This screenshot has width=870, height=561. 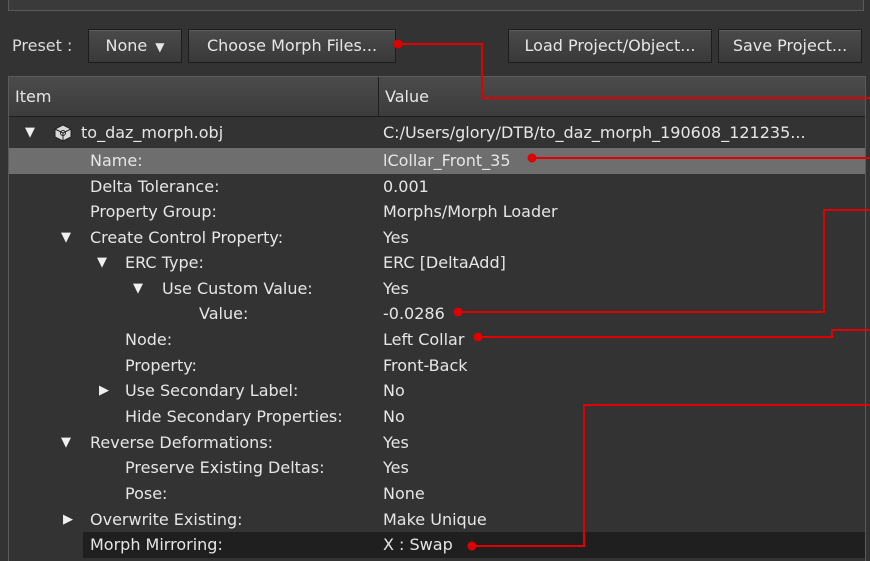 I want to click on tree-row-name: Name: lCollar_Front_35, so click(x=437, y=161).